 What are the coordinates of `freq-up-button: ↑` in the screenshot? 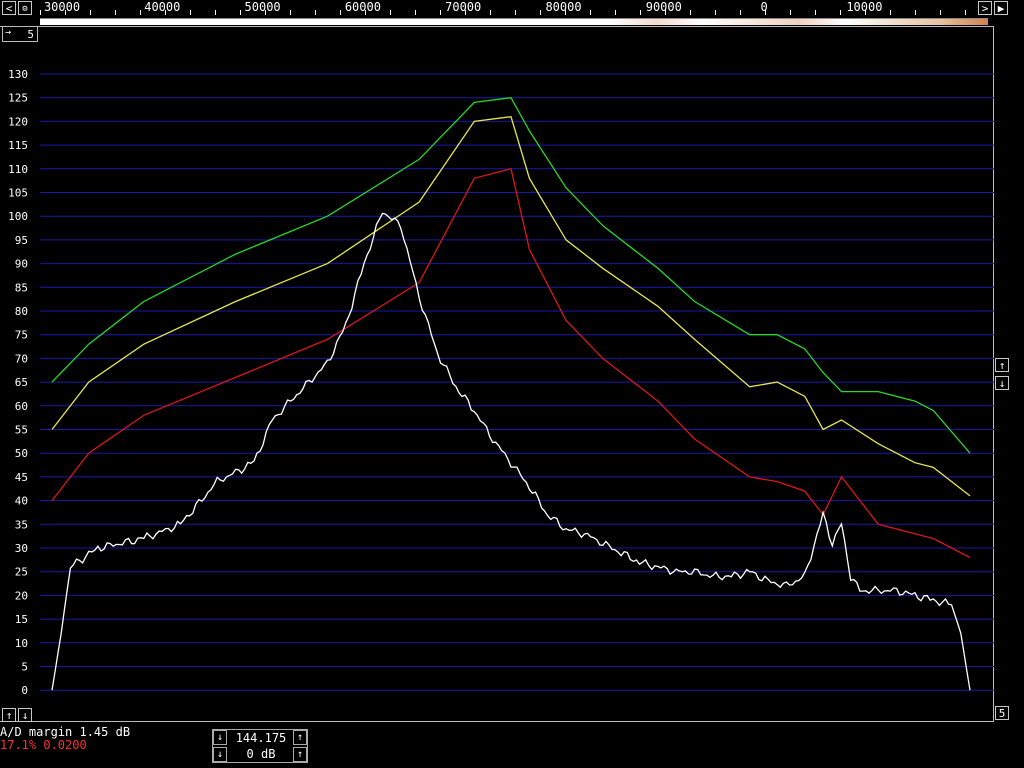 It's located at (300, 737).